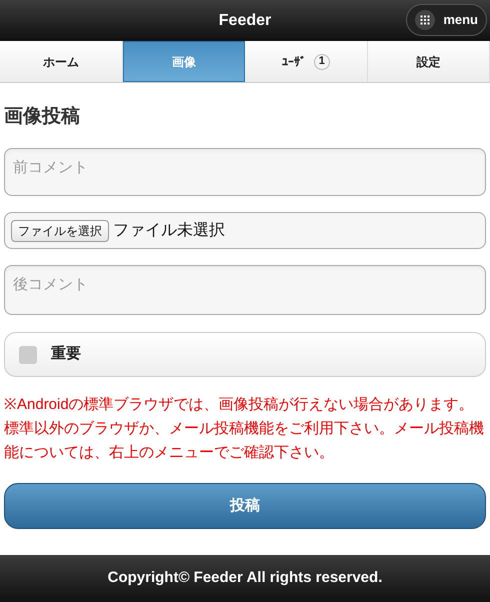  What do you see at coordinates (245, 290) in the screenshot?
I see `comment-field: 後コメント` at bounding box center [245, 290].